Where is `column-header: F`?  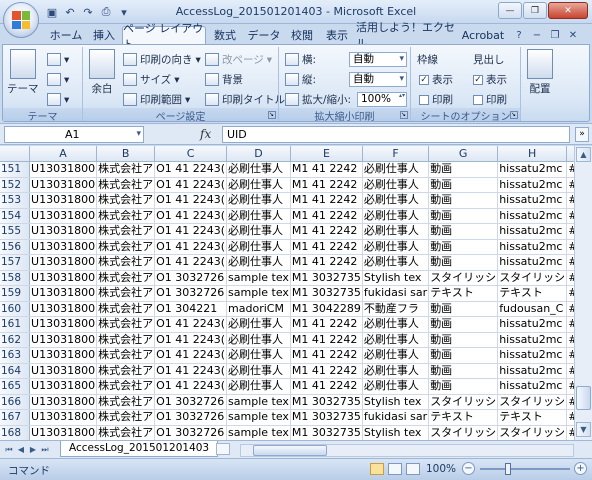 column-header: F is located at coordinates (396, 154).